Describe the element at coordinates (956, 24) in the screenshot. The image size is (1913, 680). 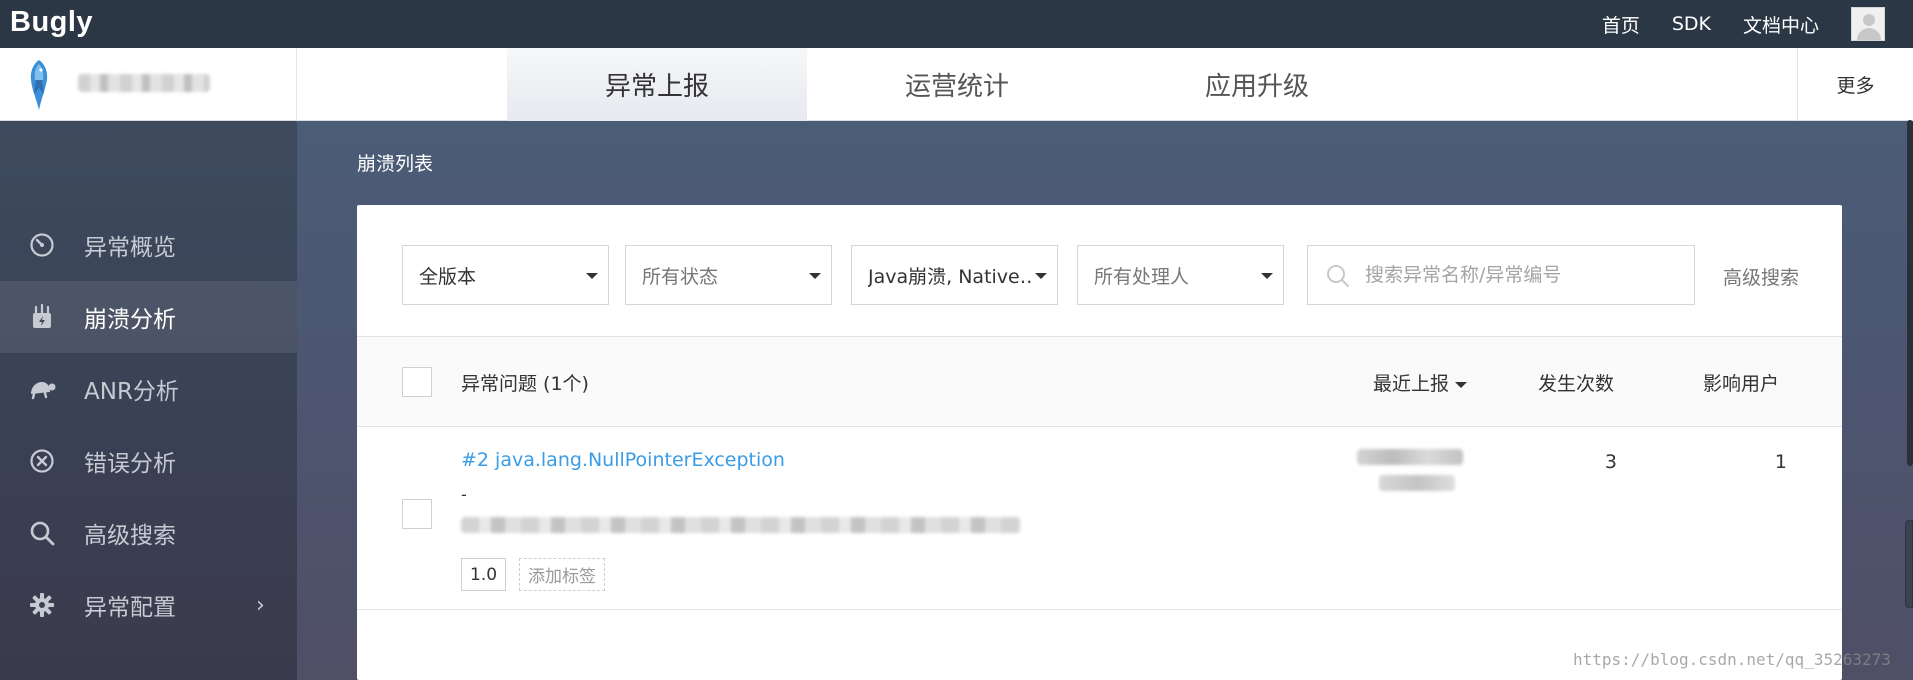
I see `top-bar: Bugly 首页 SDK 文档中心` at that location.